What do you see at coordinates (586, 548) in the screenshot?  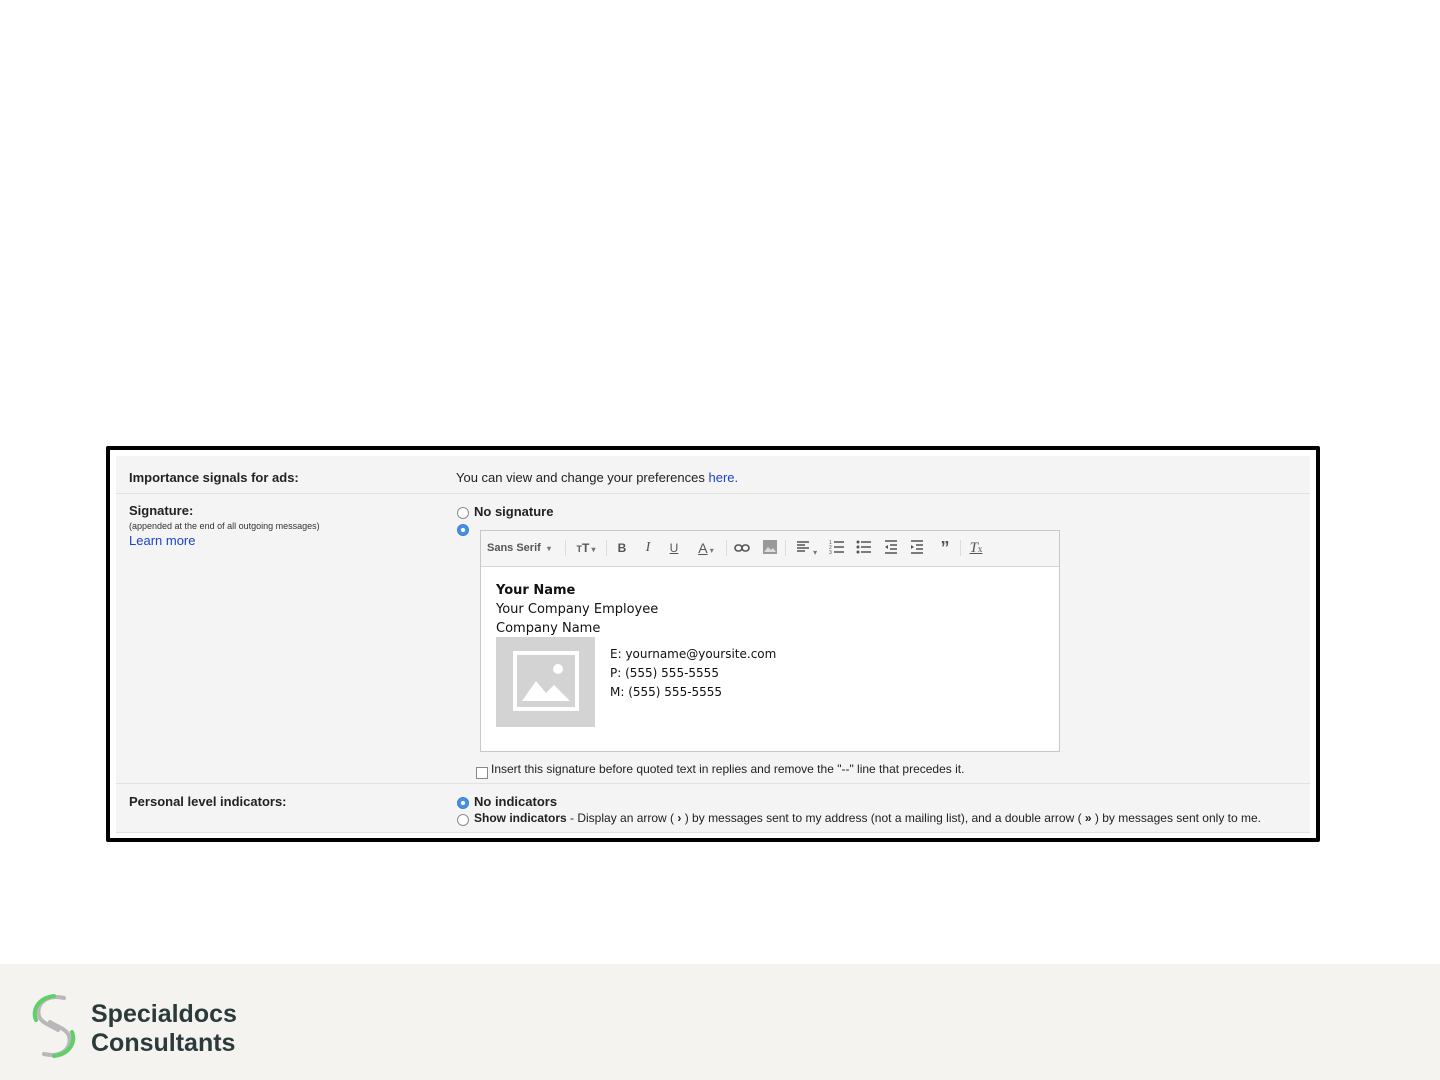 I see `font-size-icon: TT ▾` at bounding box center [586, 548].